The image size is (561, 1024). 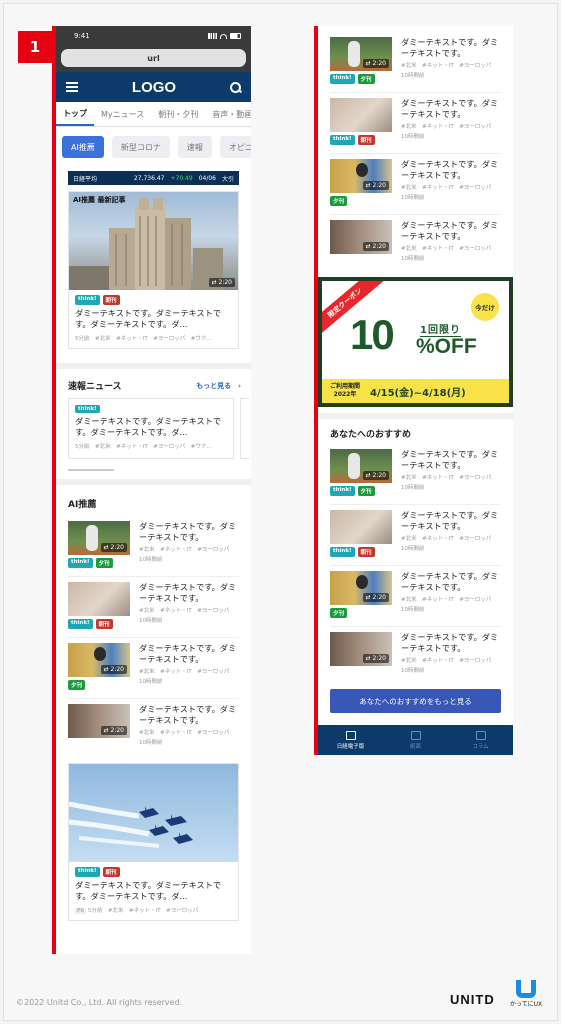 I want to click on pr-label: PR, so click(x=81, y=911).